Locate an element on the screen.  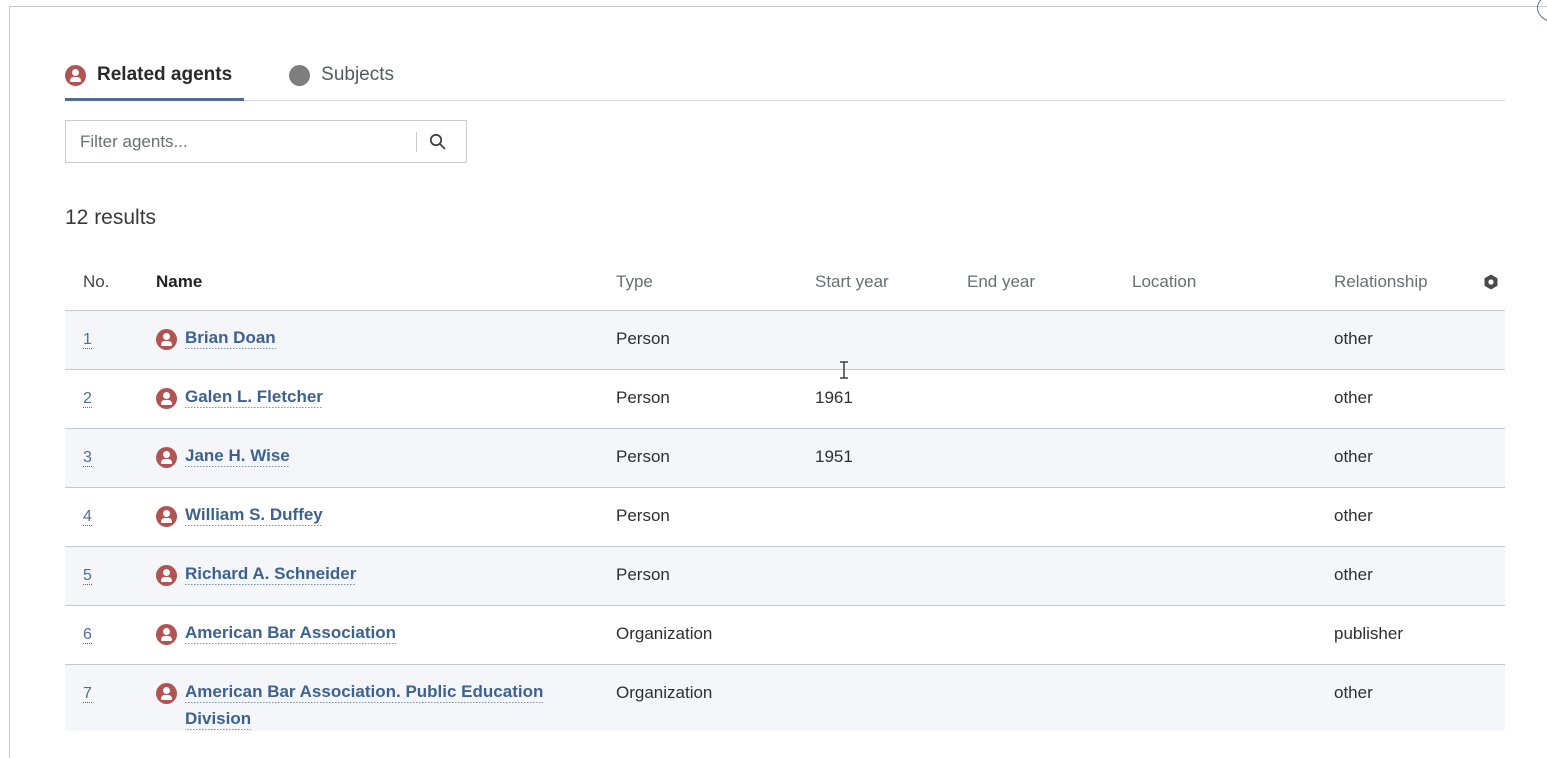
row-number-link: 5 is located at coordinates (87, 576).